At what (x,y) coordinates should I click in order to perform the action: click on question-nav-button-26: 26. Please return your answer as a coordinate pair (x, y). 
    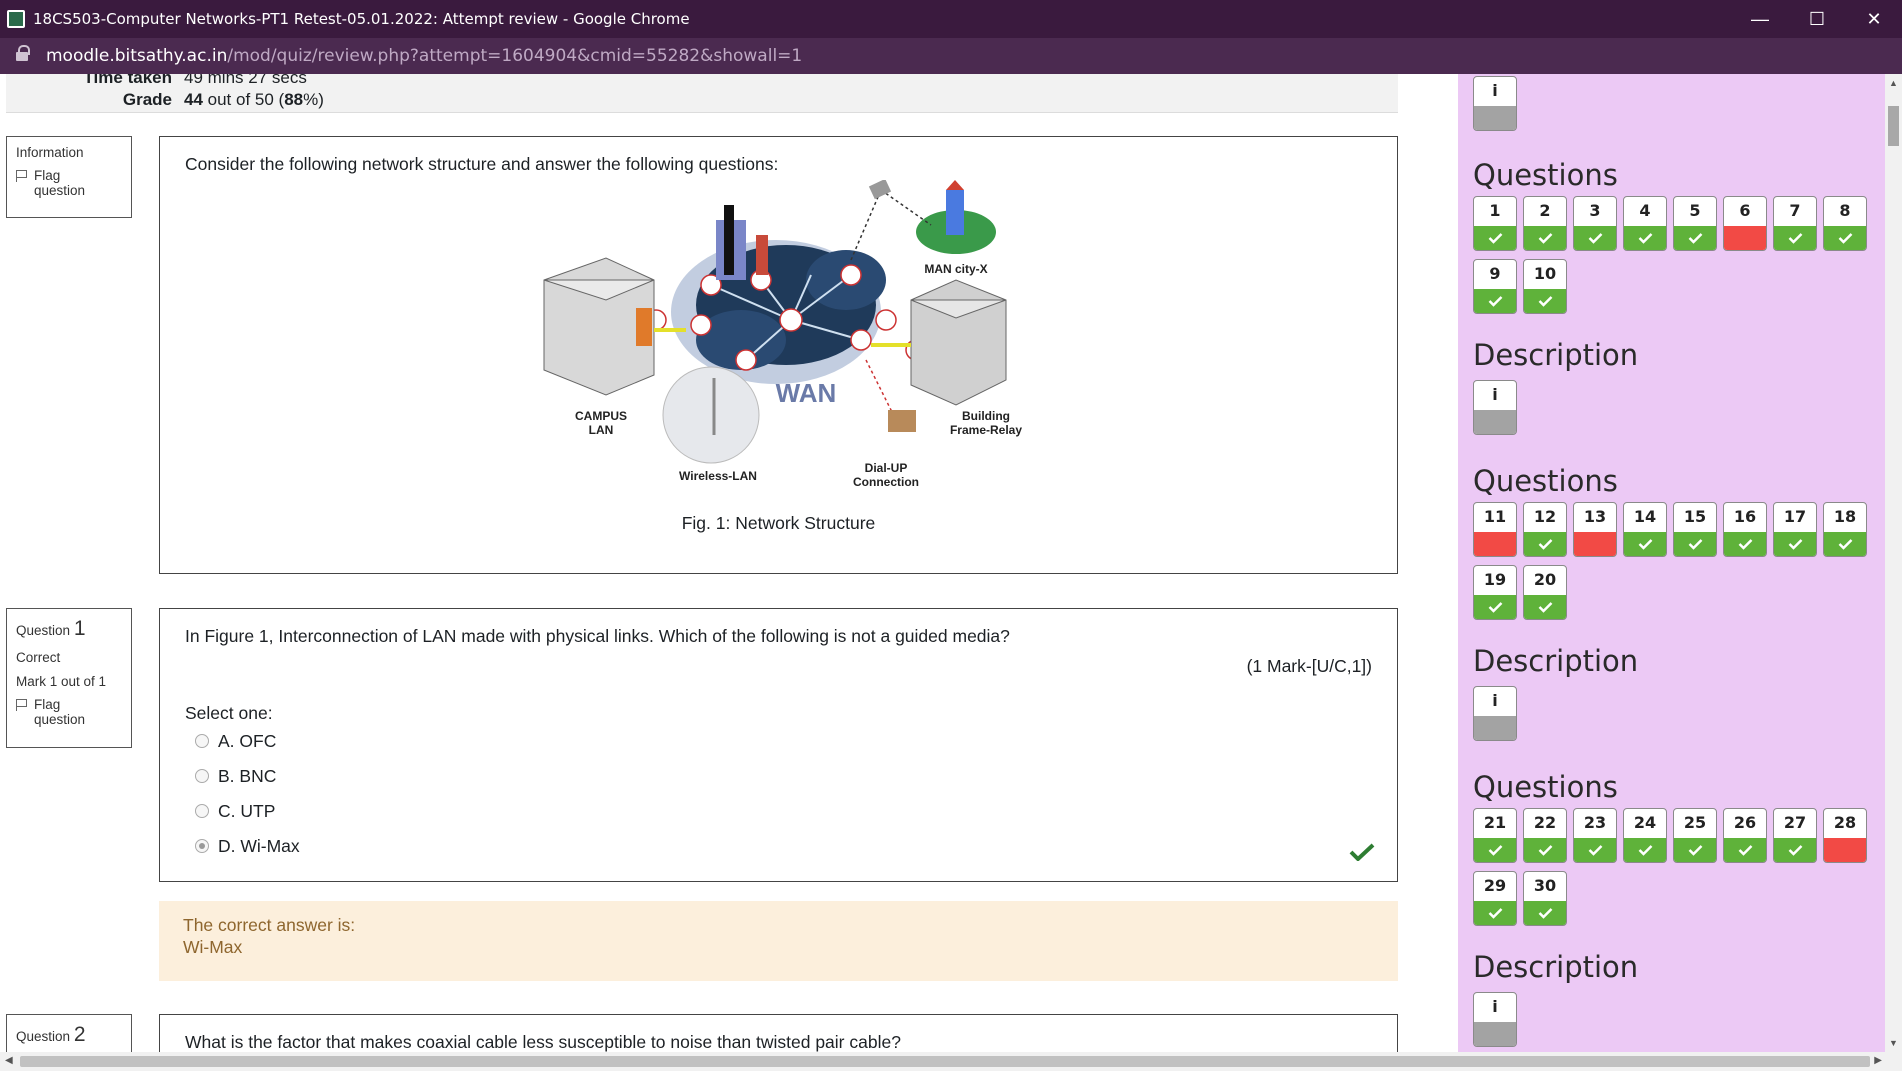
    Looking at the image, I should click on (1745, 835).